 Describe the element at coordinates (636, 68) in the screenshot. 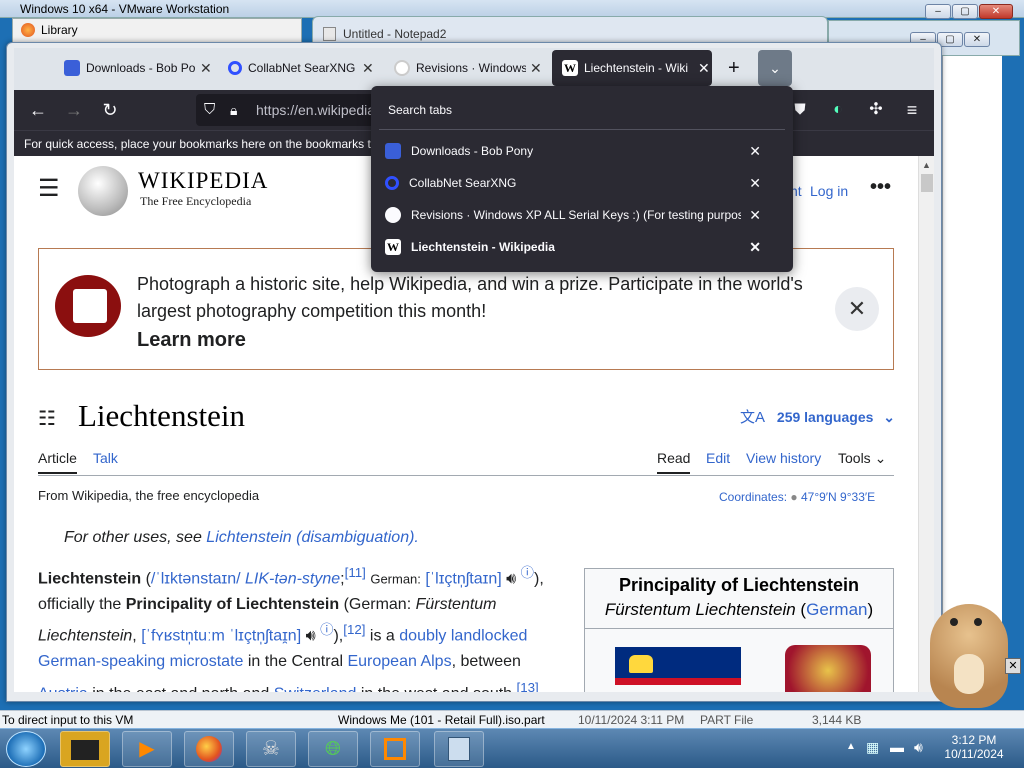

I see `tab-label: Liechtenstein - Wiki` at that location.